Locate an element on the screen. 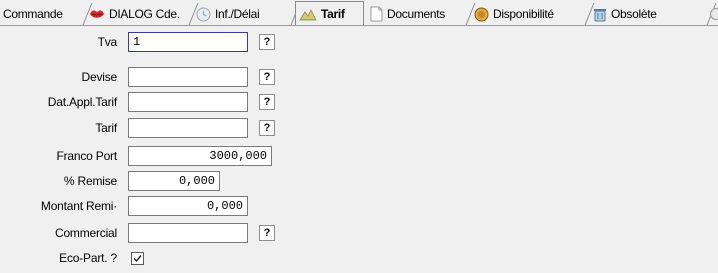  tab-label: Tarif is located at coordinates (333, 14).